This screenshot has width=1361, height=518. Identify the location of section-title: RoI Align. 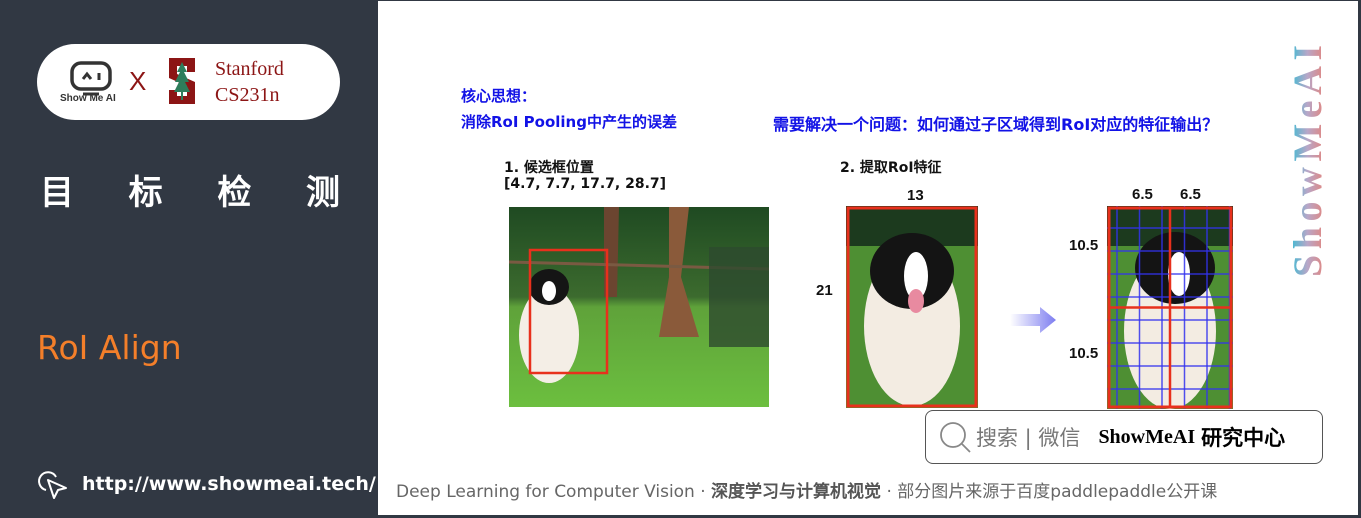
(109, 347).